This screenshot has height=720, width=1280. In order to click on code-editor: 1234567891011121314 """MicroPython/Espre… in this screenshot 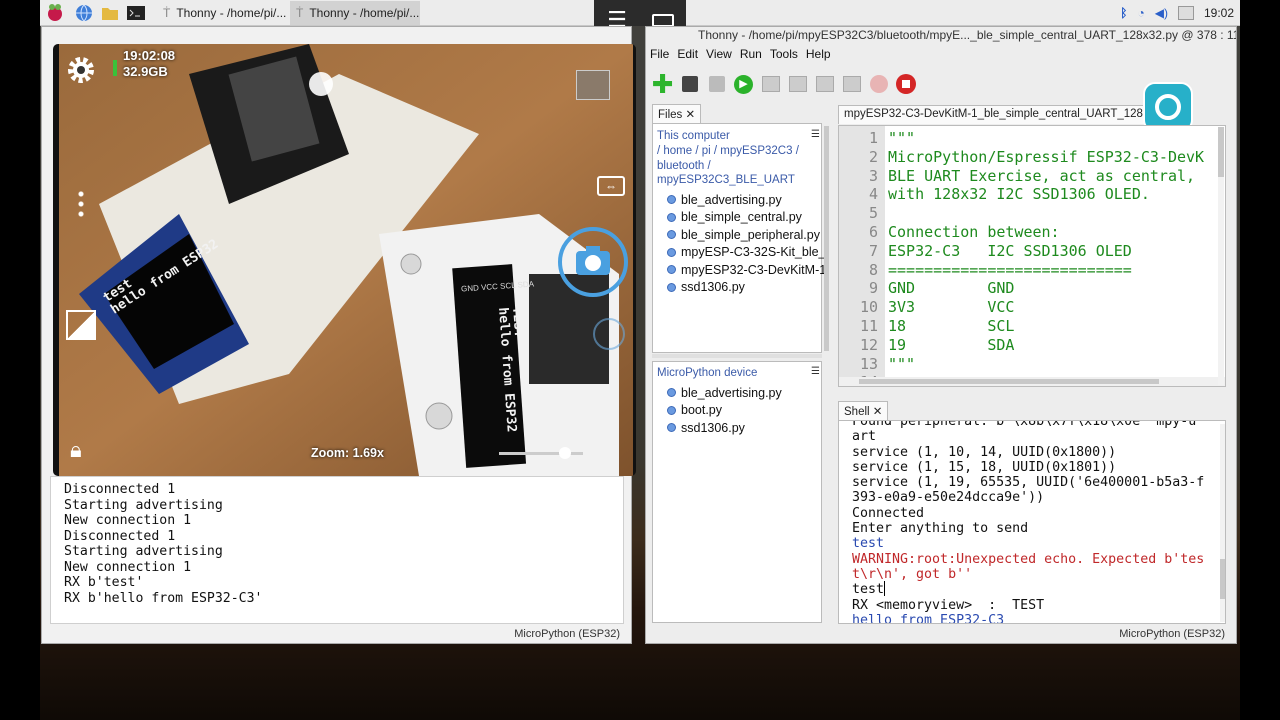, I will do `click(1032, 256)`.